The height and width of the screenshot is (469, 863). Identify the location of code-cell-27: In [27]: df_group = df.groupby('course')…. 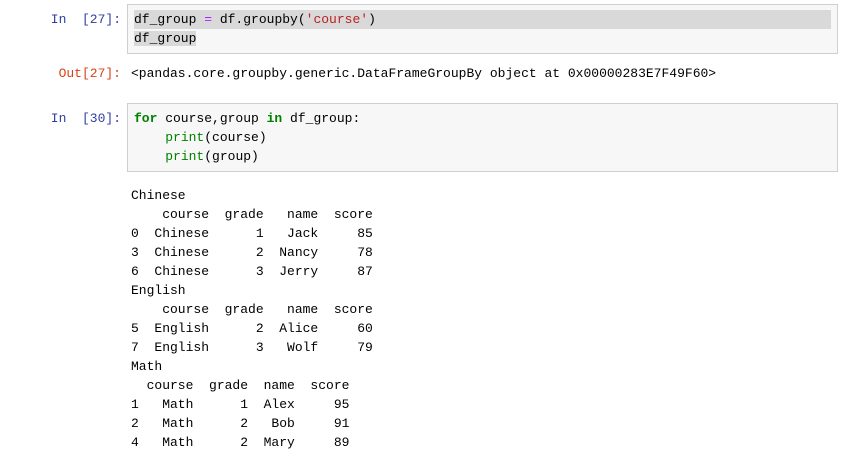
(431, 29).